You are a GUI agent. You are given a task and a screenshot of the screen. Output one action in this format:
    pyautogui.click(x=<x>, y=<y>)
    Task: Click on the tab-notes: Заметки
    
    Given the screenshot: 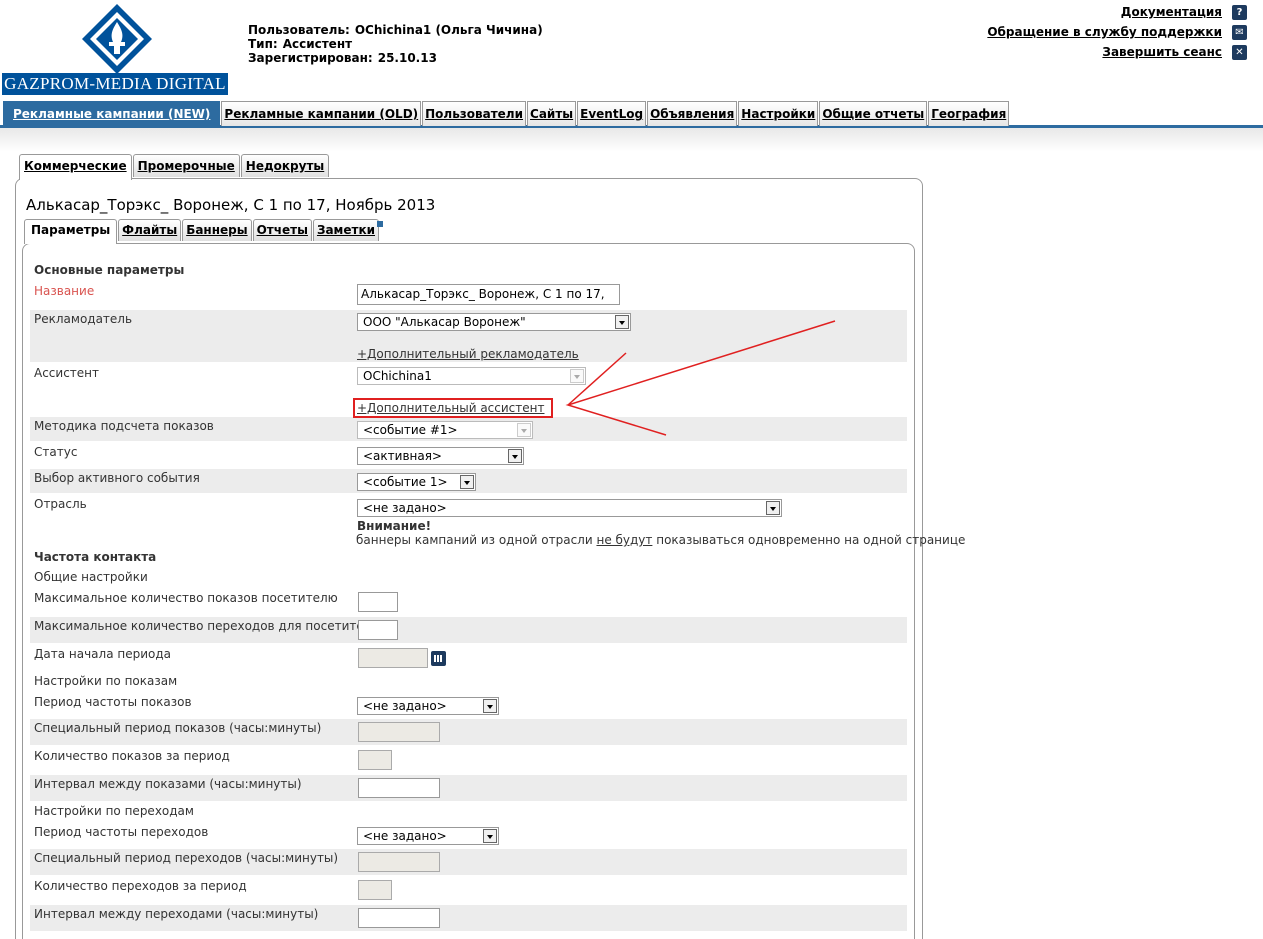 What is the action you would take?
    pyautogui.click(x=346, y=230)
    